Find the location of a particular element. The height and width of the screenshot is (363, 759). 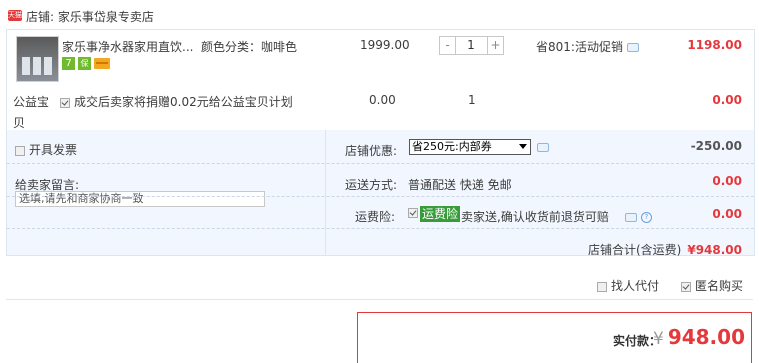

shop-discount-selected: 省250元:内部券 is located at coordinates (452, 146).